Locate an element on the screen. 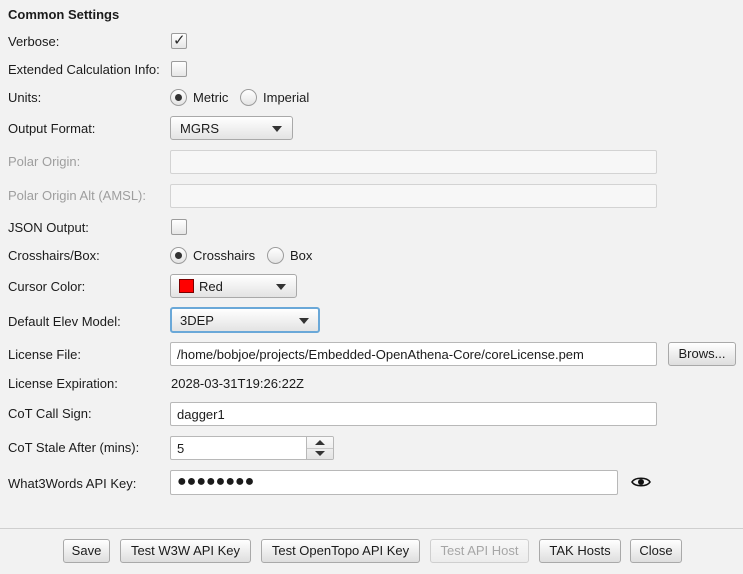  color-swatch is located at coordinates (186, 286).